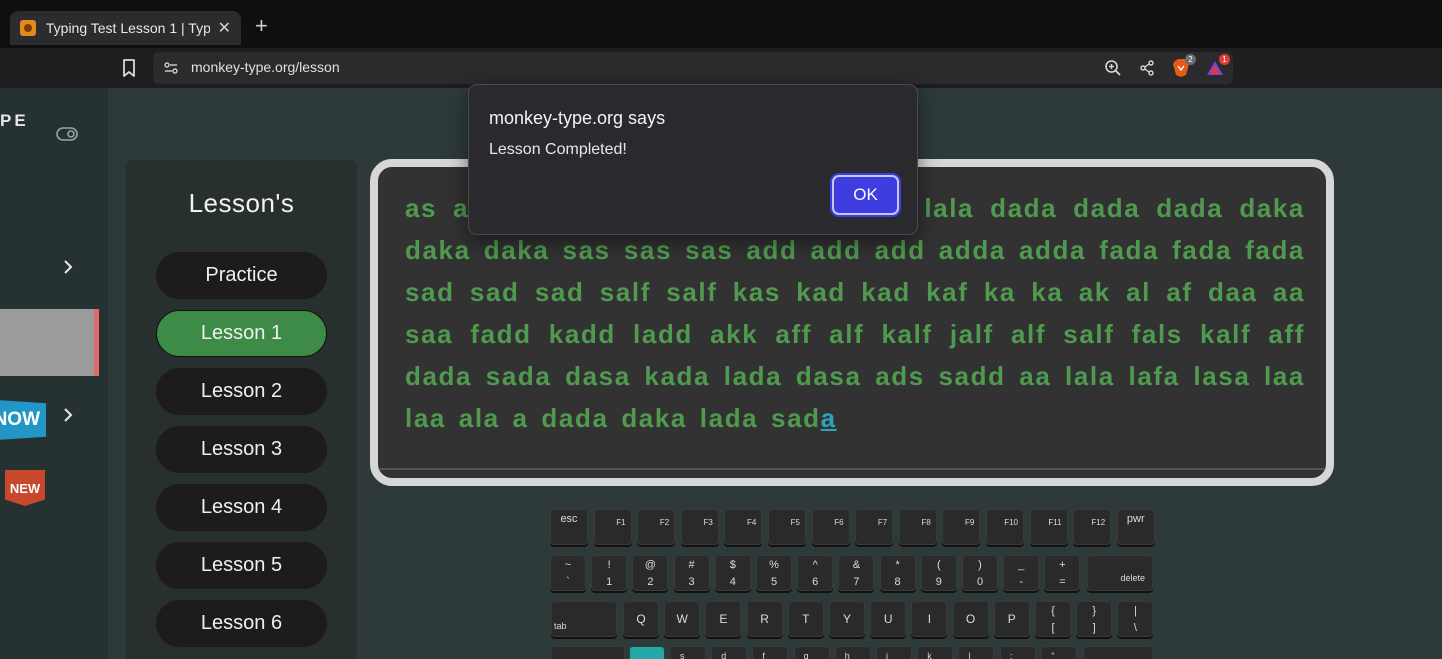 The height and width of the screenshot is (659, 1442). What do you see at coordinates (752, 522) in the screenshot?
I see `key-label: F4` at bounding box center [752, 522].